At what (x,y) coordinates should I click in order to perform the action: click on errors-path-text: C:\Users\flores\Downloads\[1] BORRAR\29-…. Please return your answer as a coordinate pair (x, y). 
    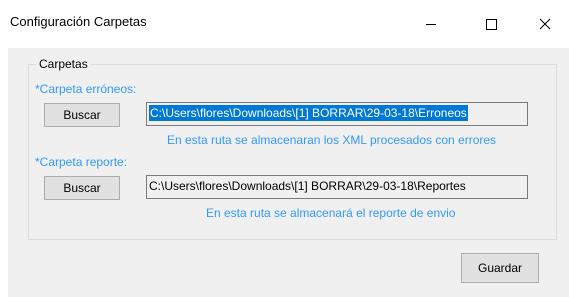
    Looking at the image, I should click on (308, 113).